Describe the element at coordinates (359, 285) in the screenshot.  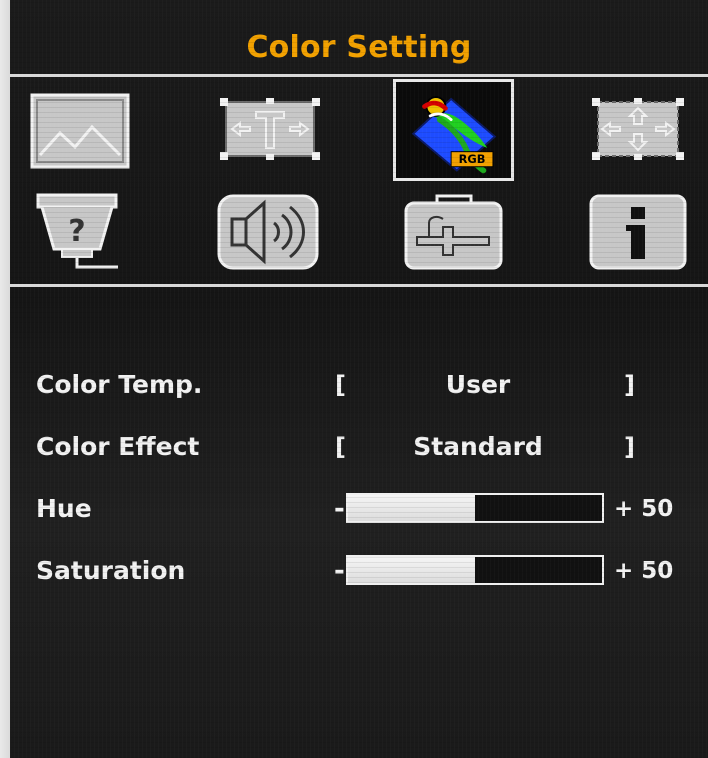
I see `bottom-divider` at that location.